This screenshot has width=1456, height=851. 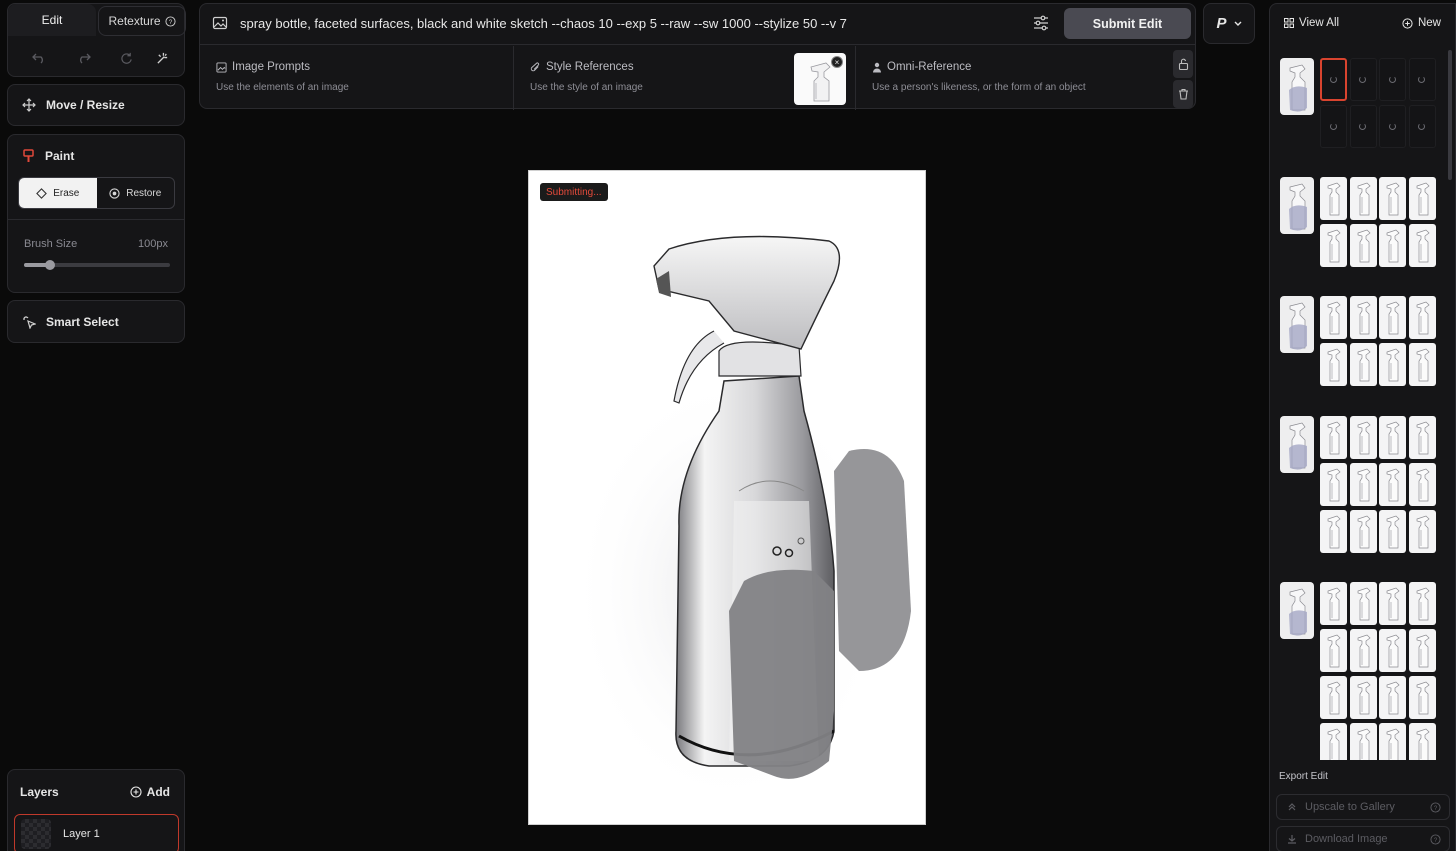 I want to click on close-icon: ×, so click(x=837, y=62).